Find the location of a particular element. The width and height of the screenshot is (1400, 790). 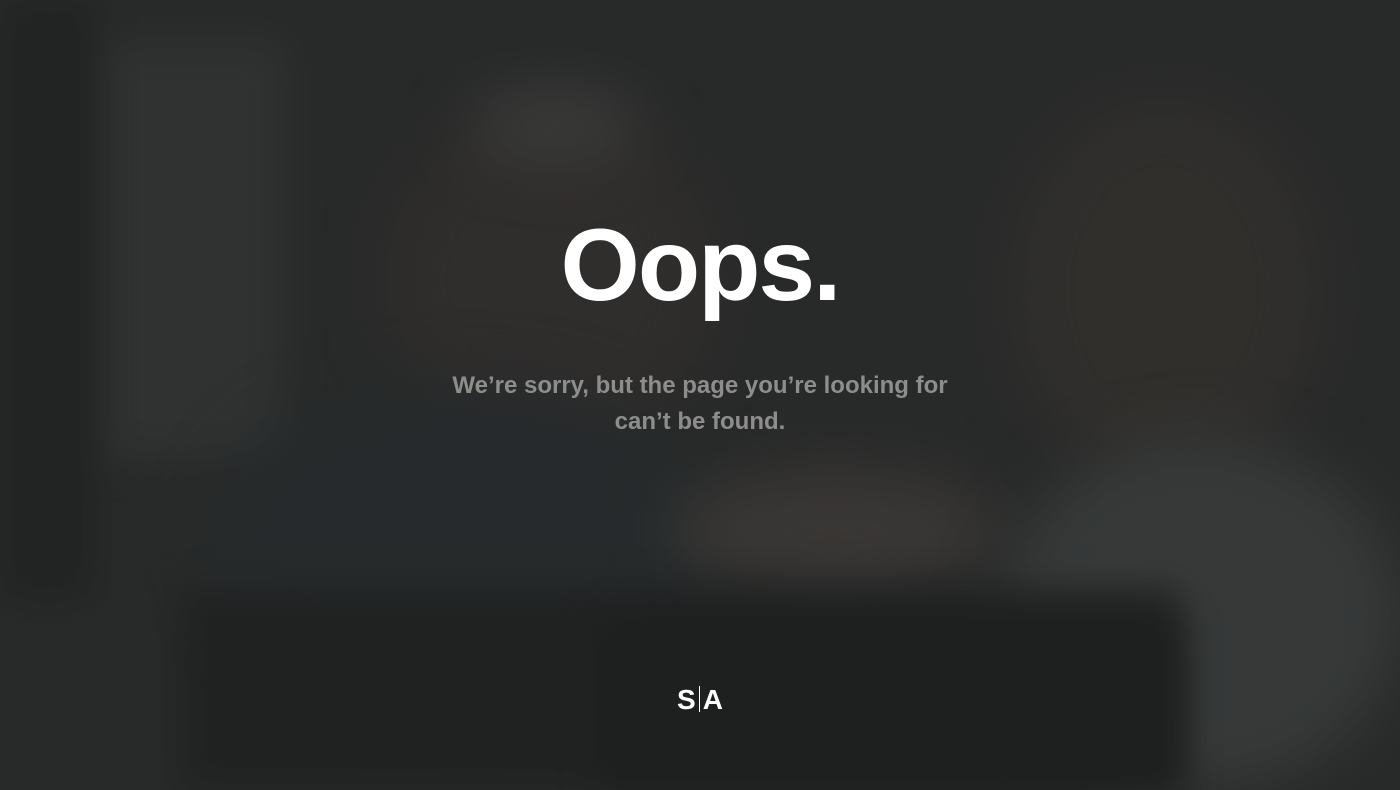

sa-logo: SA is located at coordinates (700, 700).